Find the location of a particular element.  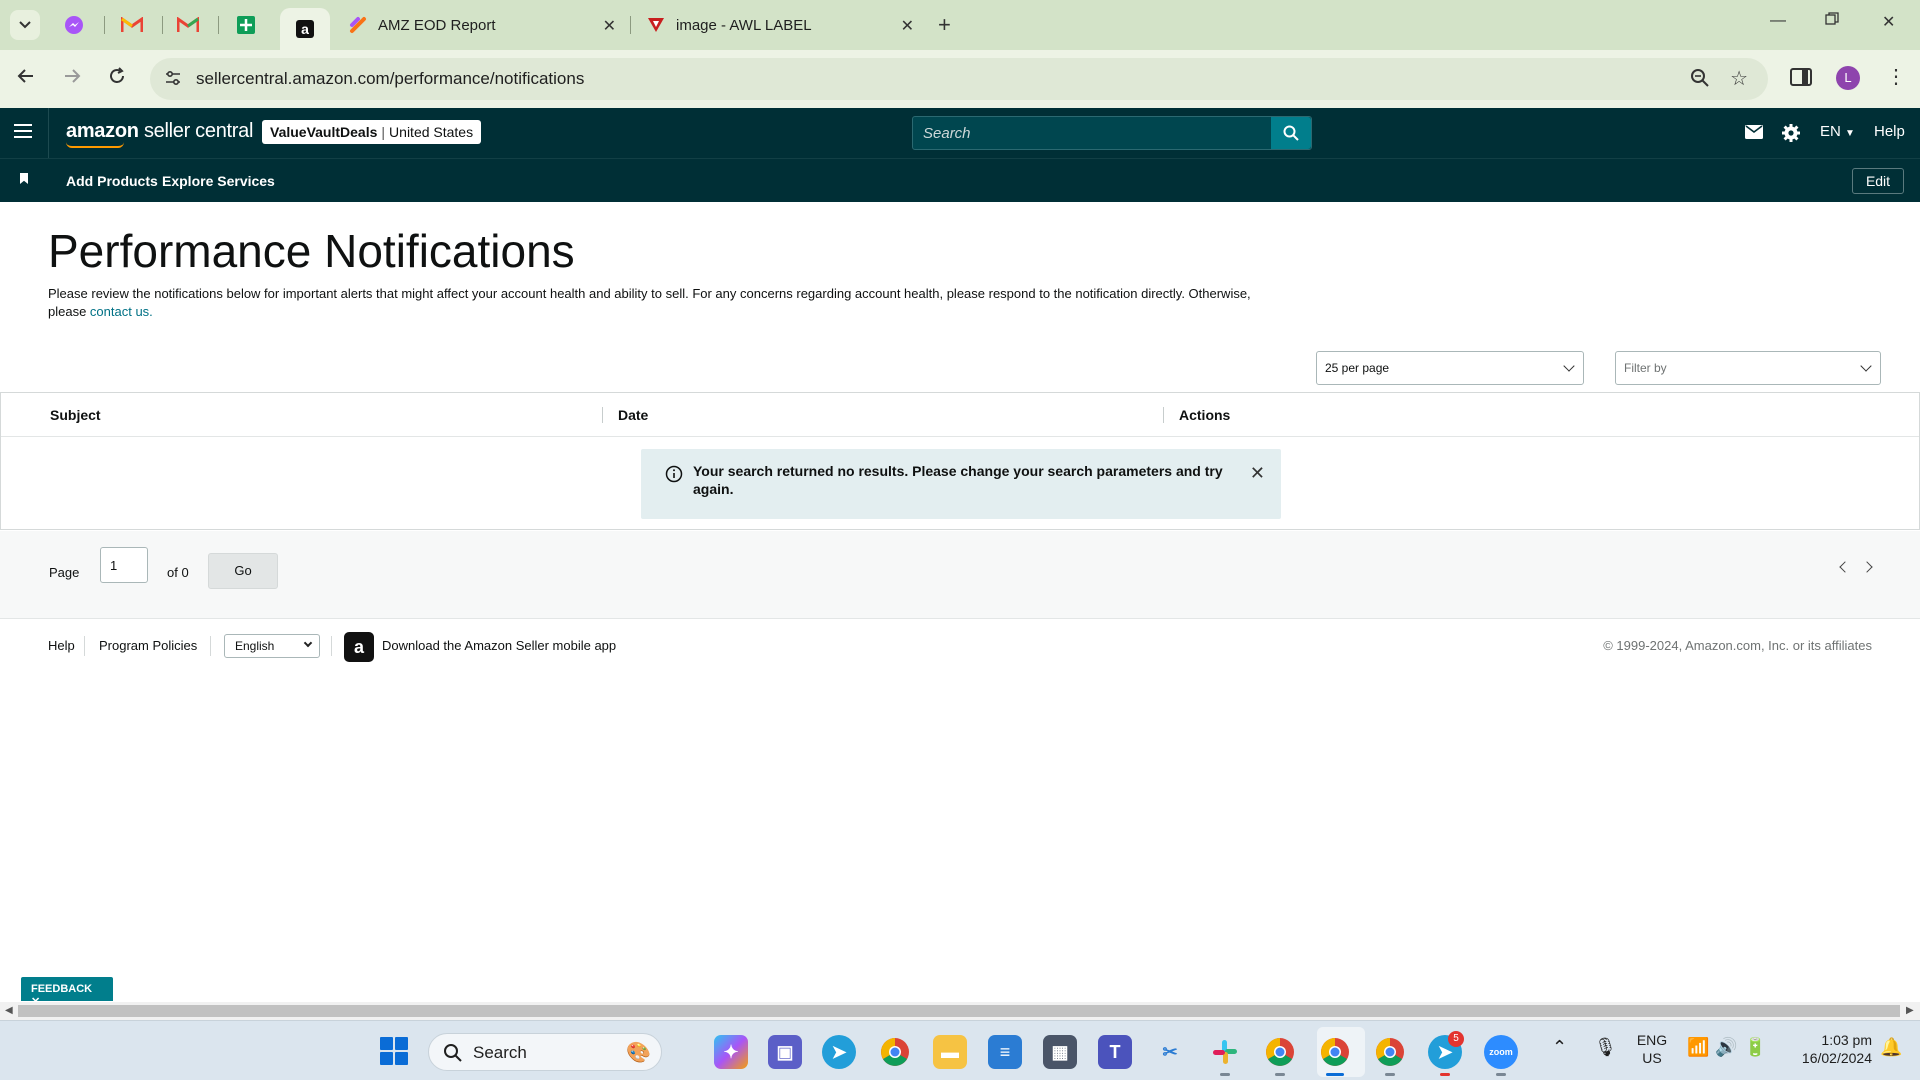

chevron-down-icon is located at coordinates (1866, 366).